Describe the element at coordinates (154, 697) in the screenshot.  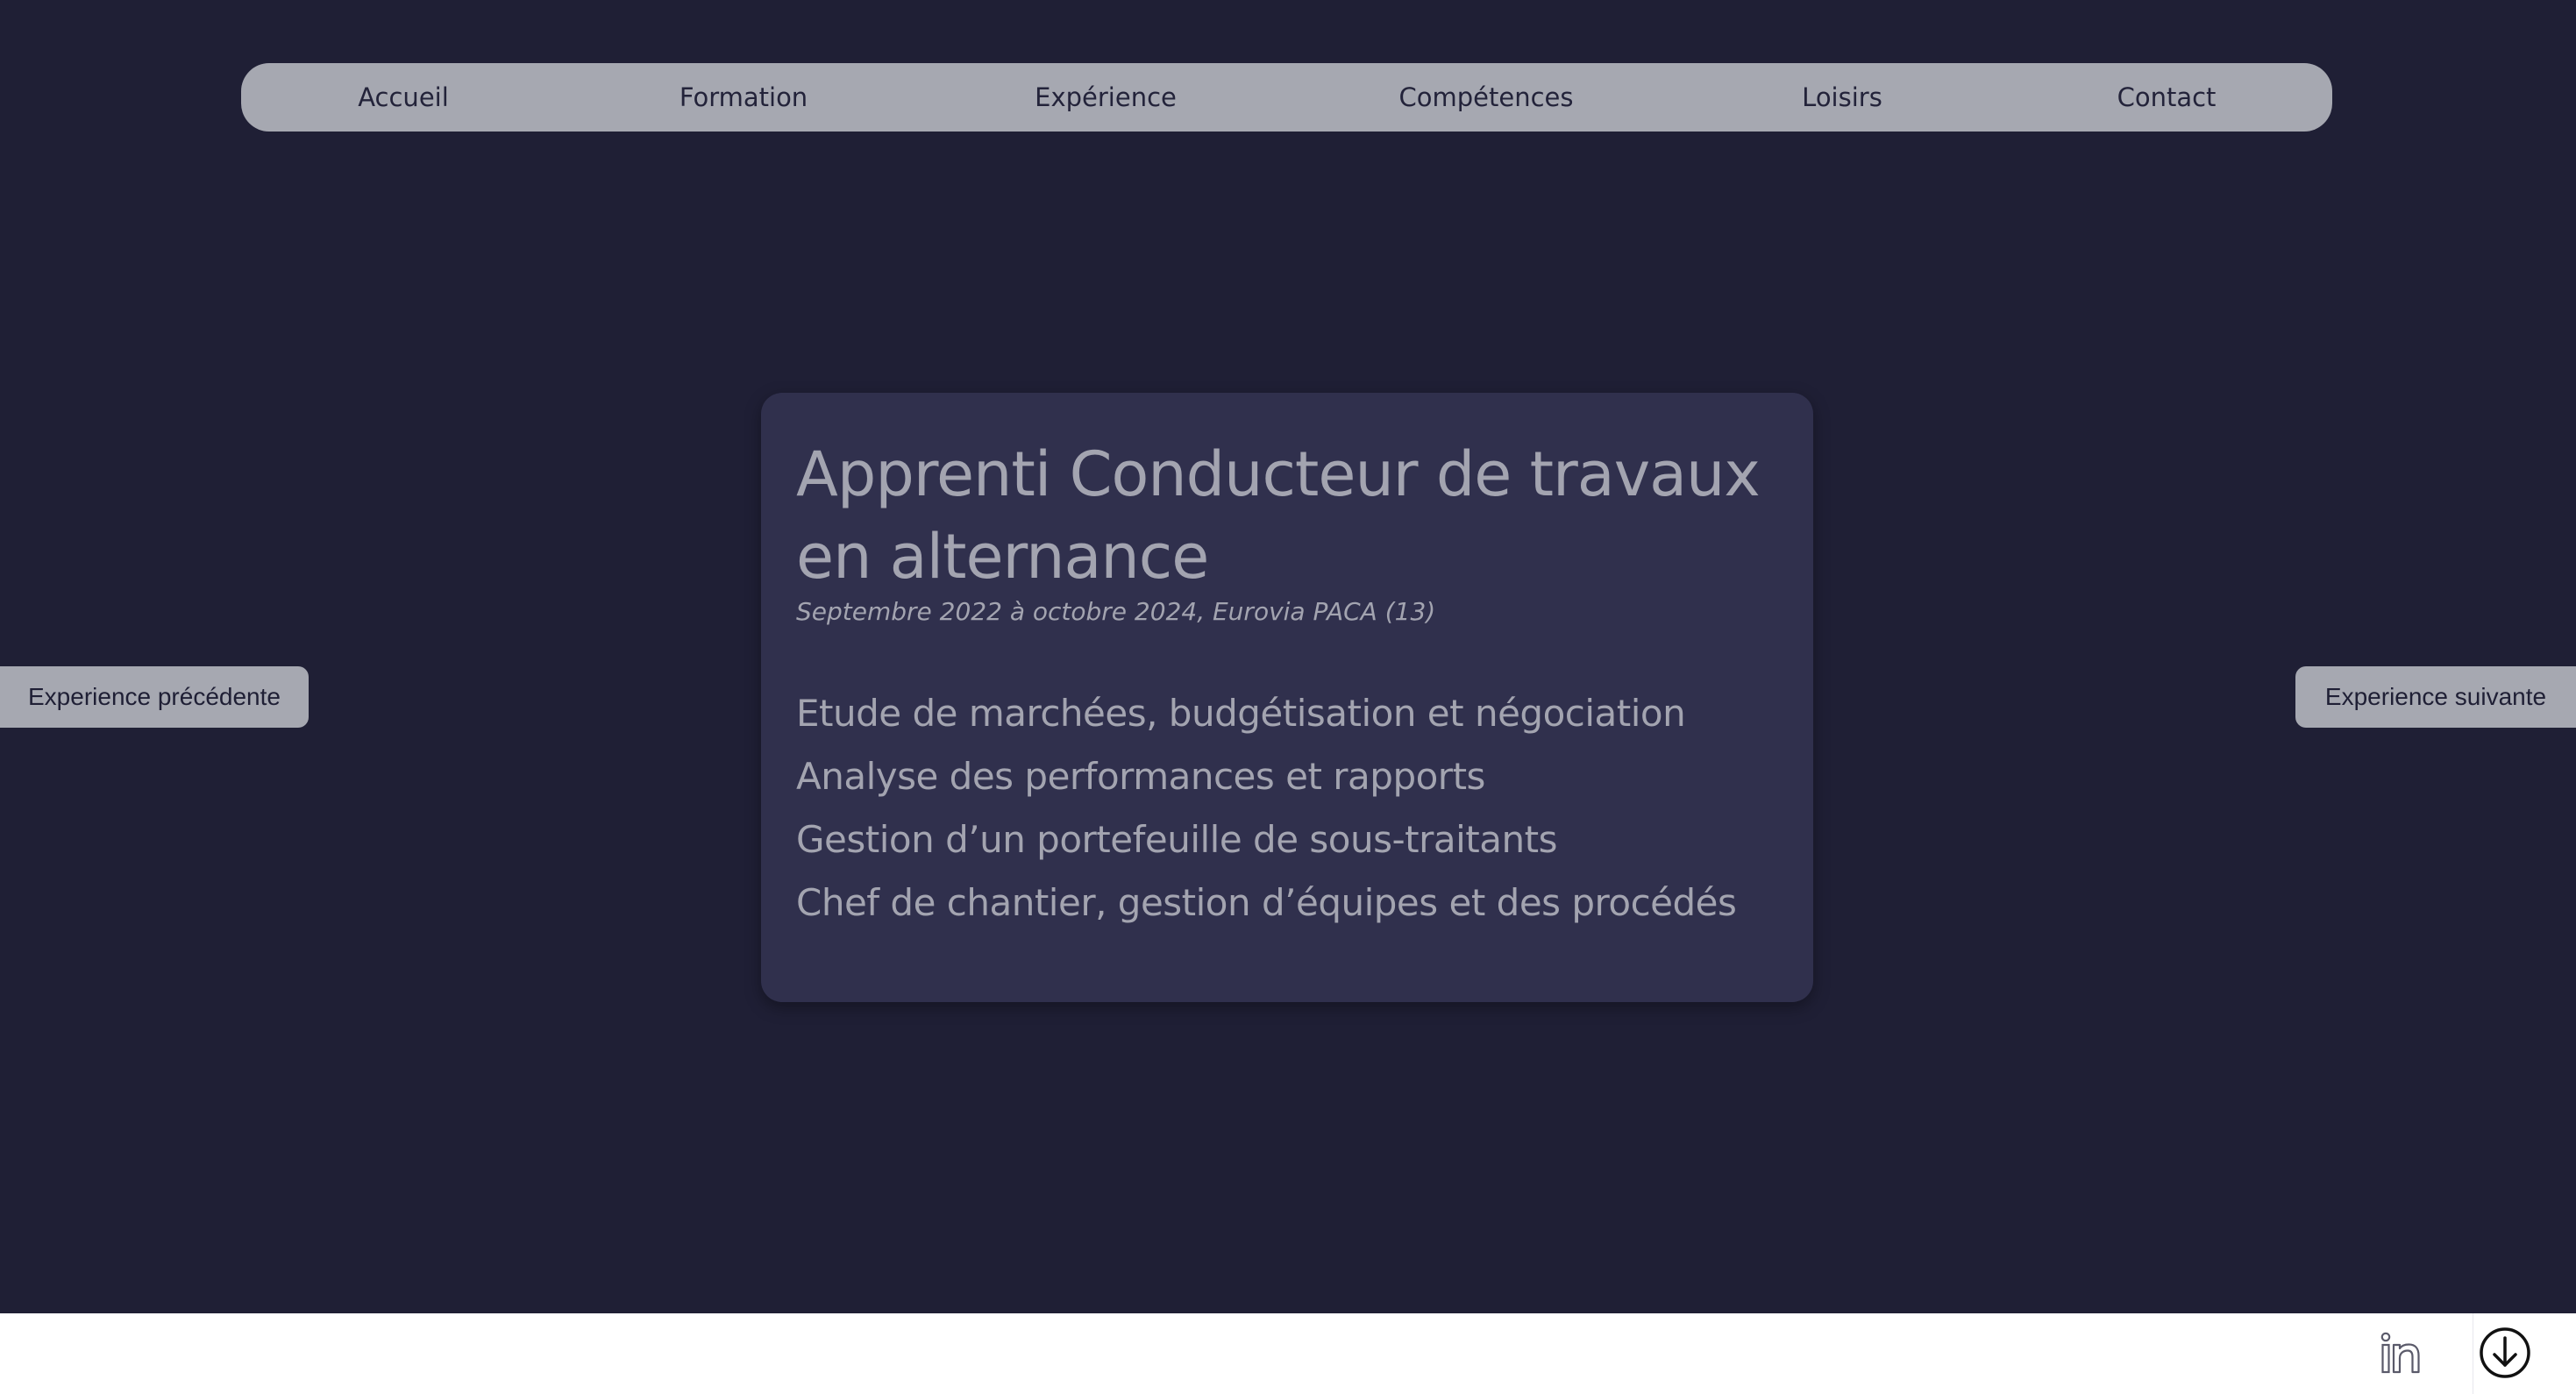
I see `previous-experience-button: Experience précédente` at that location.